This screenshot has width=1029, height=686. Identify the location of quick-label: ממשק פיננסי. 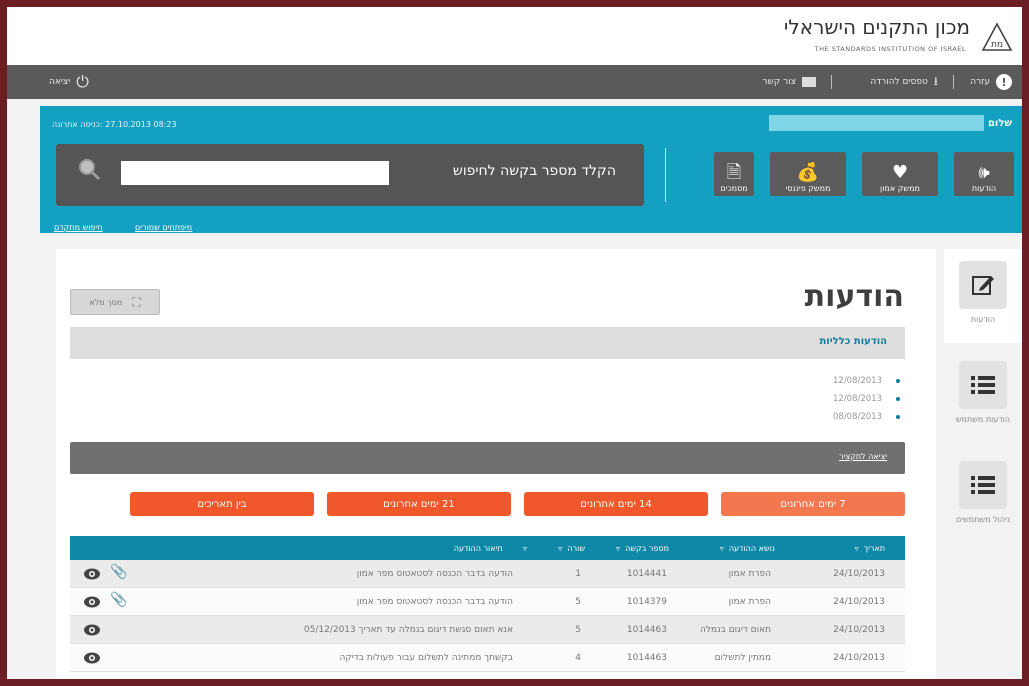
(808, 188).